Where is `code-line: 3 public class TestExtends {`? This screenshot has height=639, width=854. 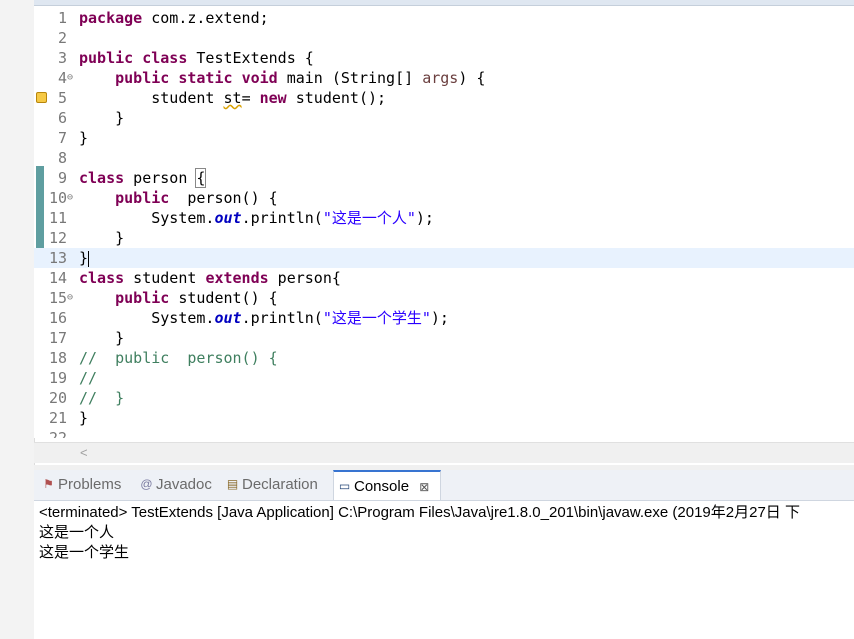
code-line: 3 public class TestExtends { is located at coordinates (444, 58).